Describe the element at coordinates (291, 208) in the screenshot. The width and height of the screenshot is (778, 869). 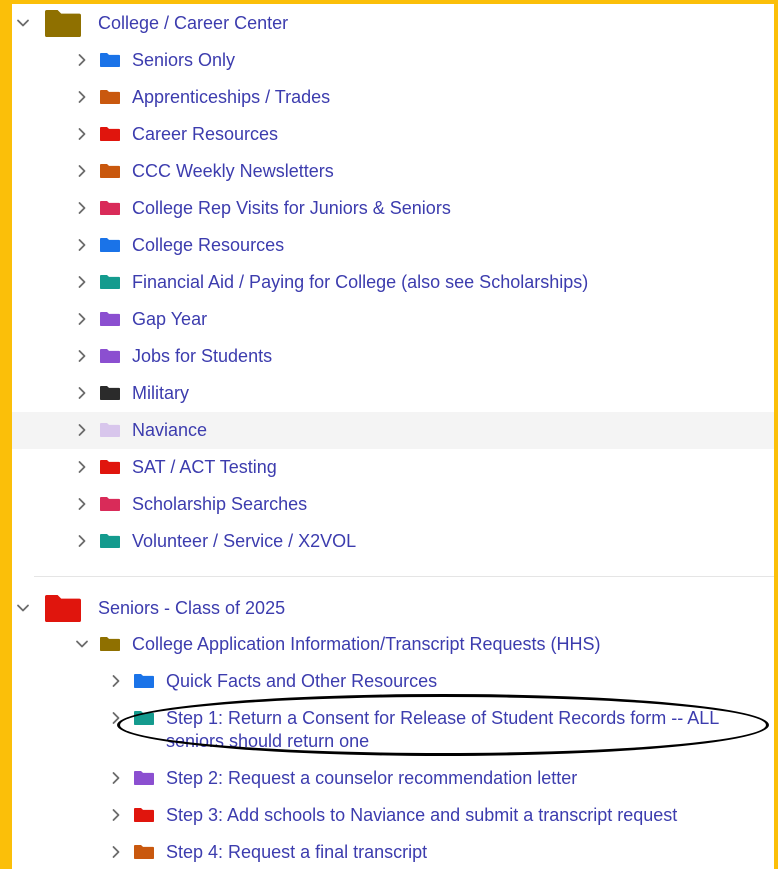
I see `folder-label: College Rep Visits for Juniors & Seniors` at that location.